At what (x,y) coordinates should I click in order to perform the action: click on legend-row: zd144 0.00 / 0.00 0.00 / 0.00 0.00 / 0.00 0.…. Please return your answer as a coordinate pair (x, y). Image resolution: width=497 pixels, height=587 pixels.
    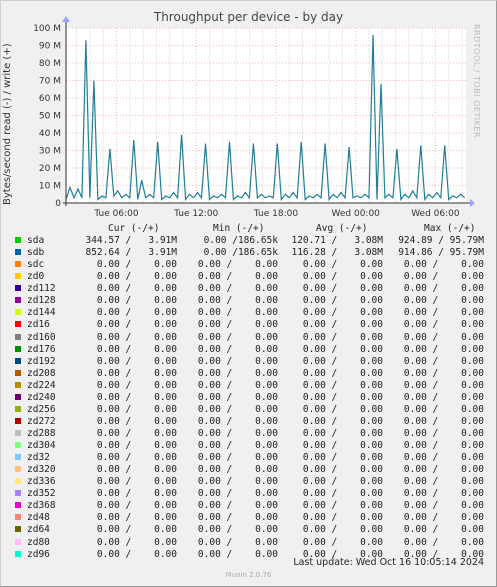
    Looking at the image, I should click on (248, 313).